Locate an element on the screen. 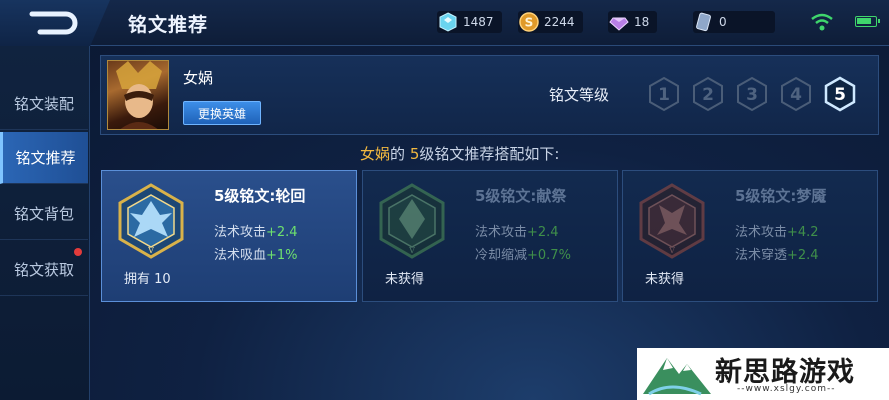 This screenshot has width=889, height=400. level-3-button: 3 is located at coordinates (752, 94).